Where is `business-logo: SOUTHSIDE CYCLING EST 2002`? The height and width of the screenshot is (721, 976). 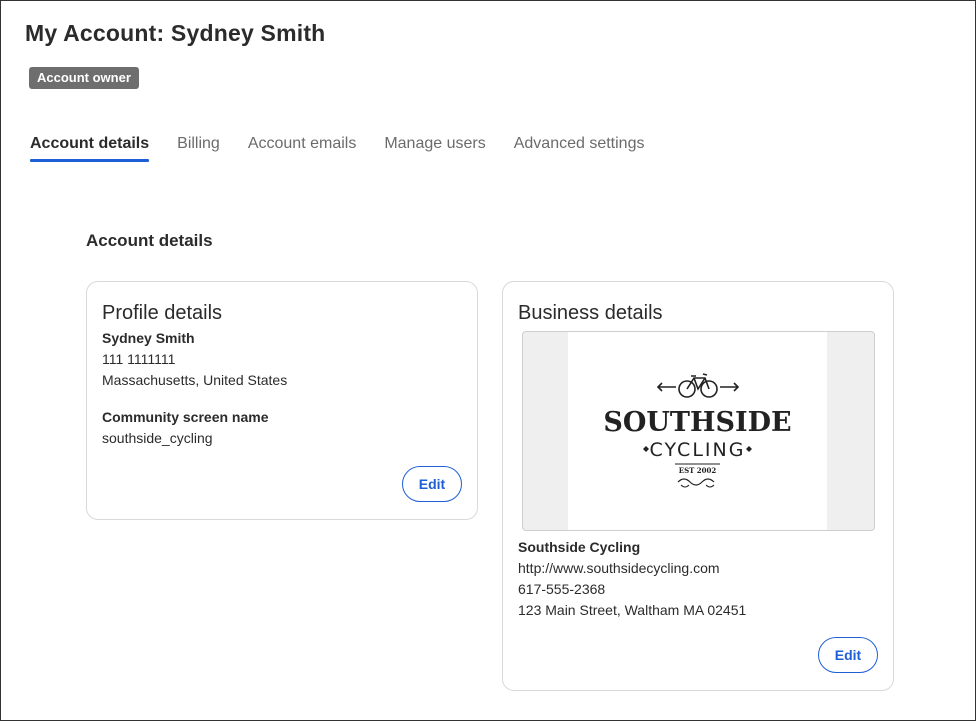
business-logo: SOUTHSIDE CYCLING EST 2002 is located at coordinates (698, 431).